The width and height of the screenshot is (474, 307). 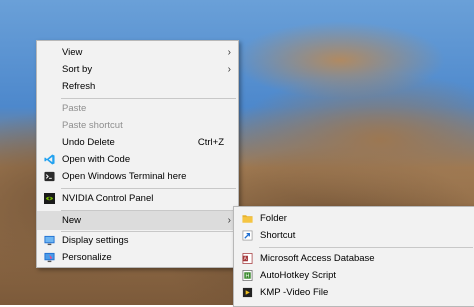 What do you see at coordinates (354, 292) in the screenshot?
I see `submenu-item-kmp-video-file: KMP -Video File` at bounding box center [354, 292].